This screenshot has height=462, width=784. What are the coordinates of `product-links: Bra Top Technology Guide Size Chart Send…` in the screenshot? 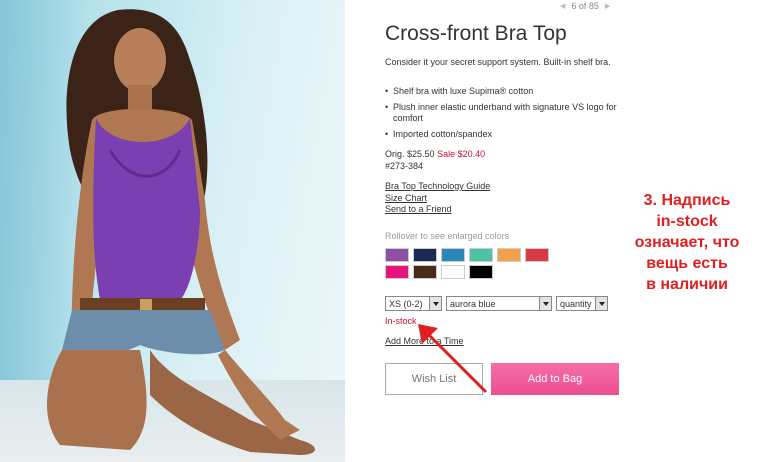 It's located at (437, 198).